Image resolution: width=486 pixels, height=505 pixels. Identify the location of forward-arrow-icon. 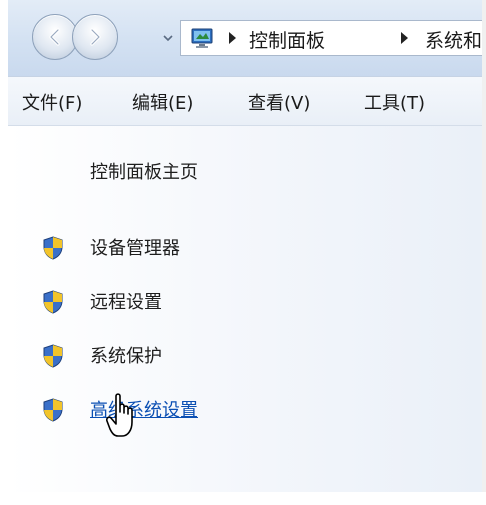
(95, 37).